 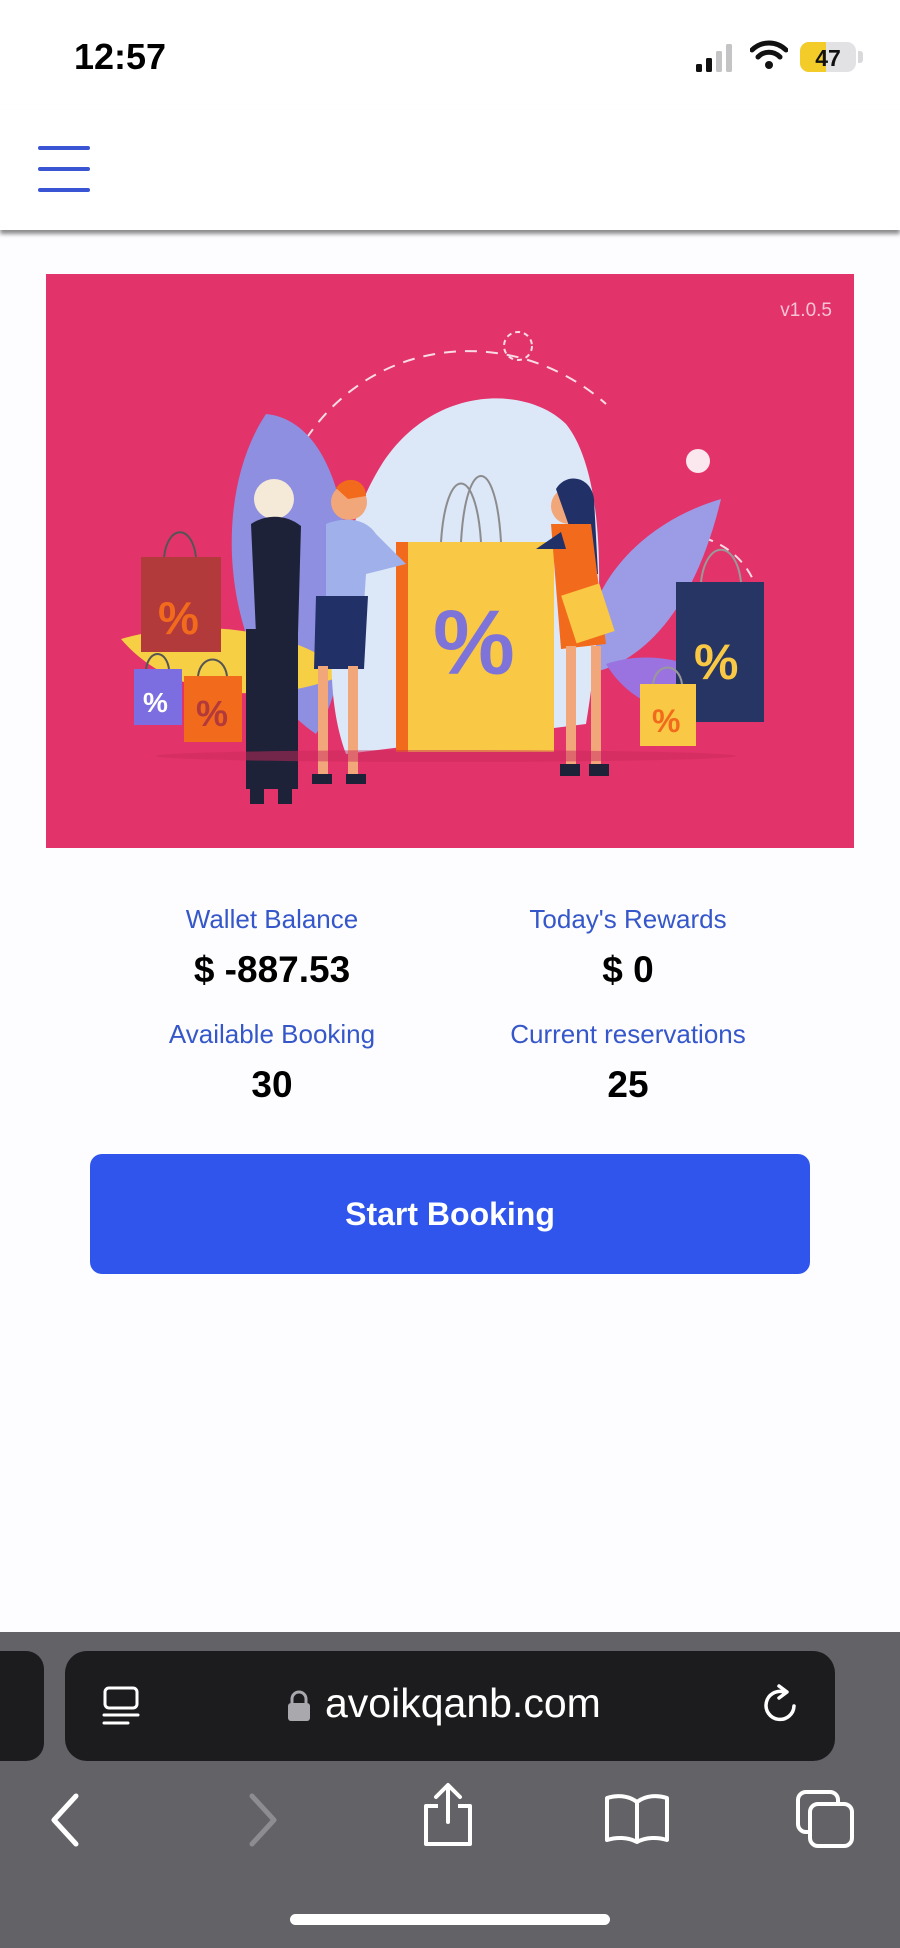 I want to click on start-booking-button: Start Booking, so click(x=450, y=1214).